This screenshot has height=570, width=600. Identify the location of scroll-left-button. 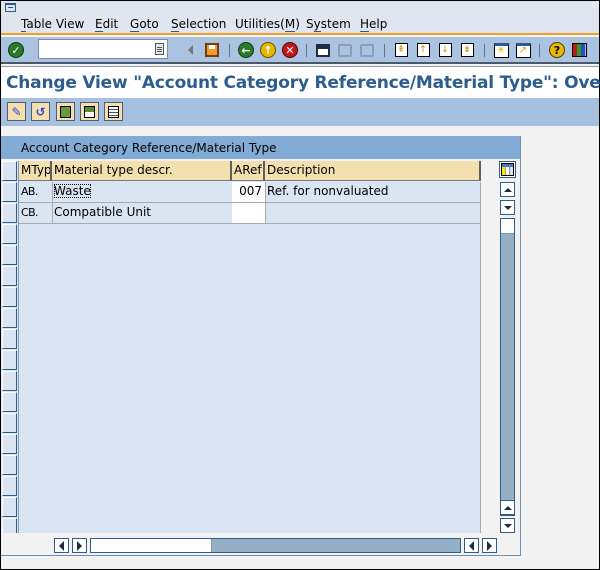
(471, 545).